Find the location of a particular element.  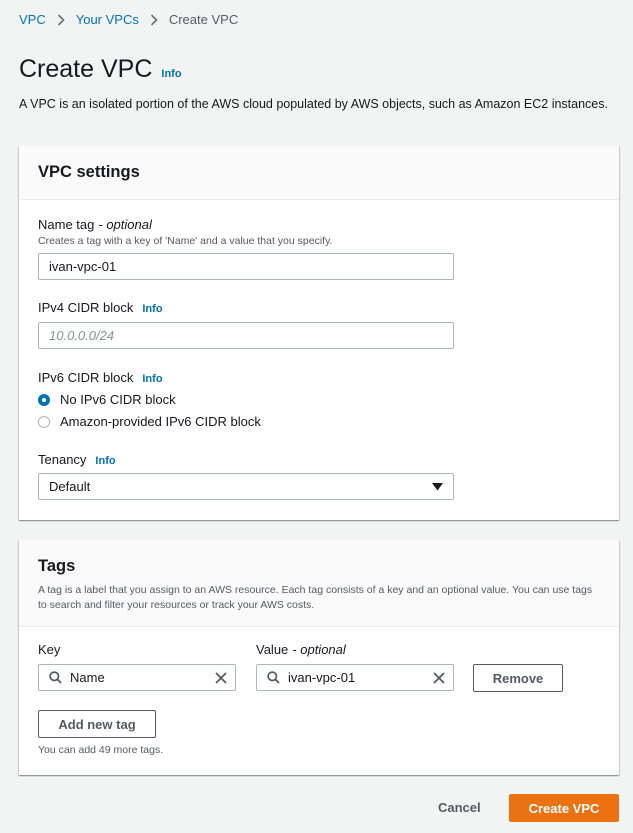

tag-value-input: ivan-vpc-01 is located at coordinates (355, 677).